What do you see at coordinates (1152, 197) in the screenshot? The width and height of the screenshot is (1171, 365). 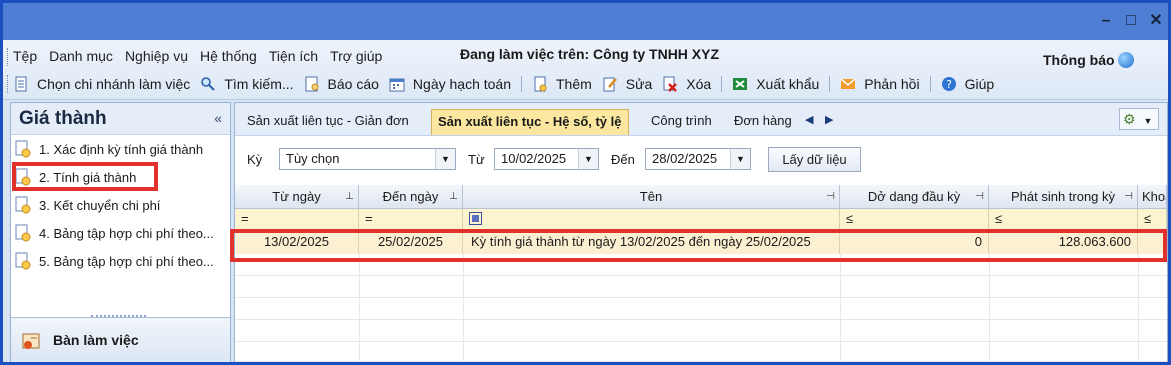 I see `column-header-other: Khoả` at bounding box center [1152, 197].